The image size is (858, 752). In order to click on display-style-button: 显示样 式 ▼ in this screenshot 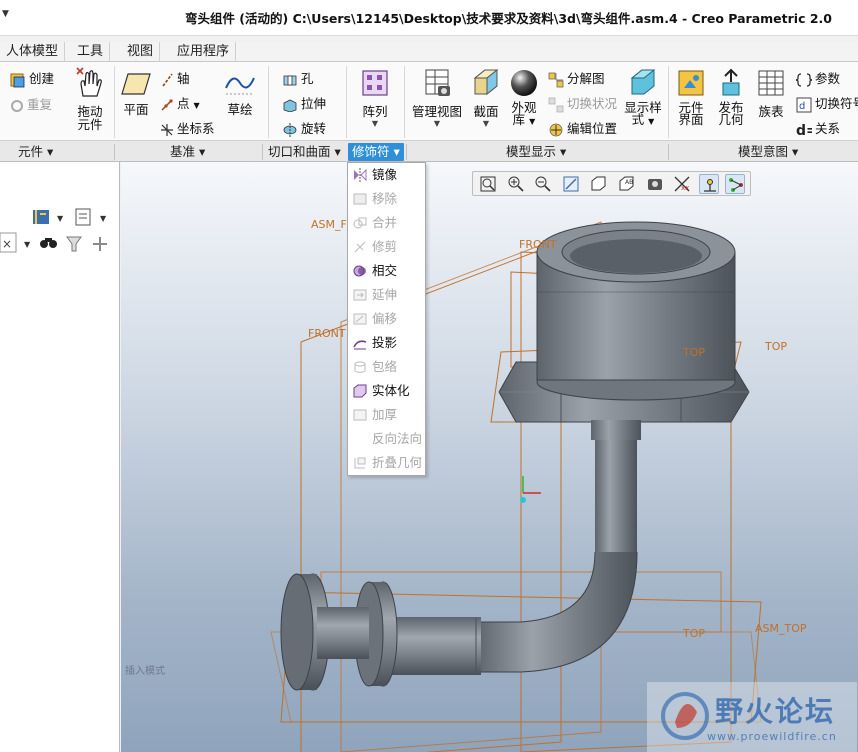, I will do `click(643, 98)`.